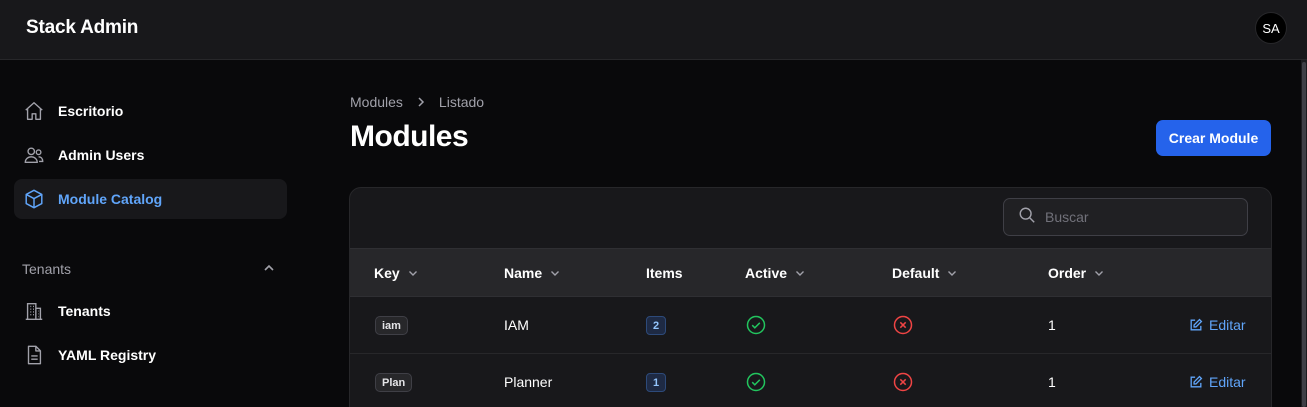  What do you see at coordinates (150, 311) in the screenshot?
I see `sidebar-item-tenants: Tenants` at bounding box center [150, 311].